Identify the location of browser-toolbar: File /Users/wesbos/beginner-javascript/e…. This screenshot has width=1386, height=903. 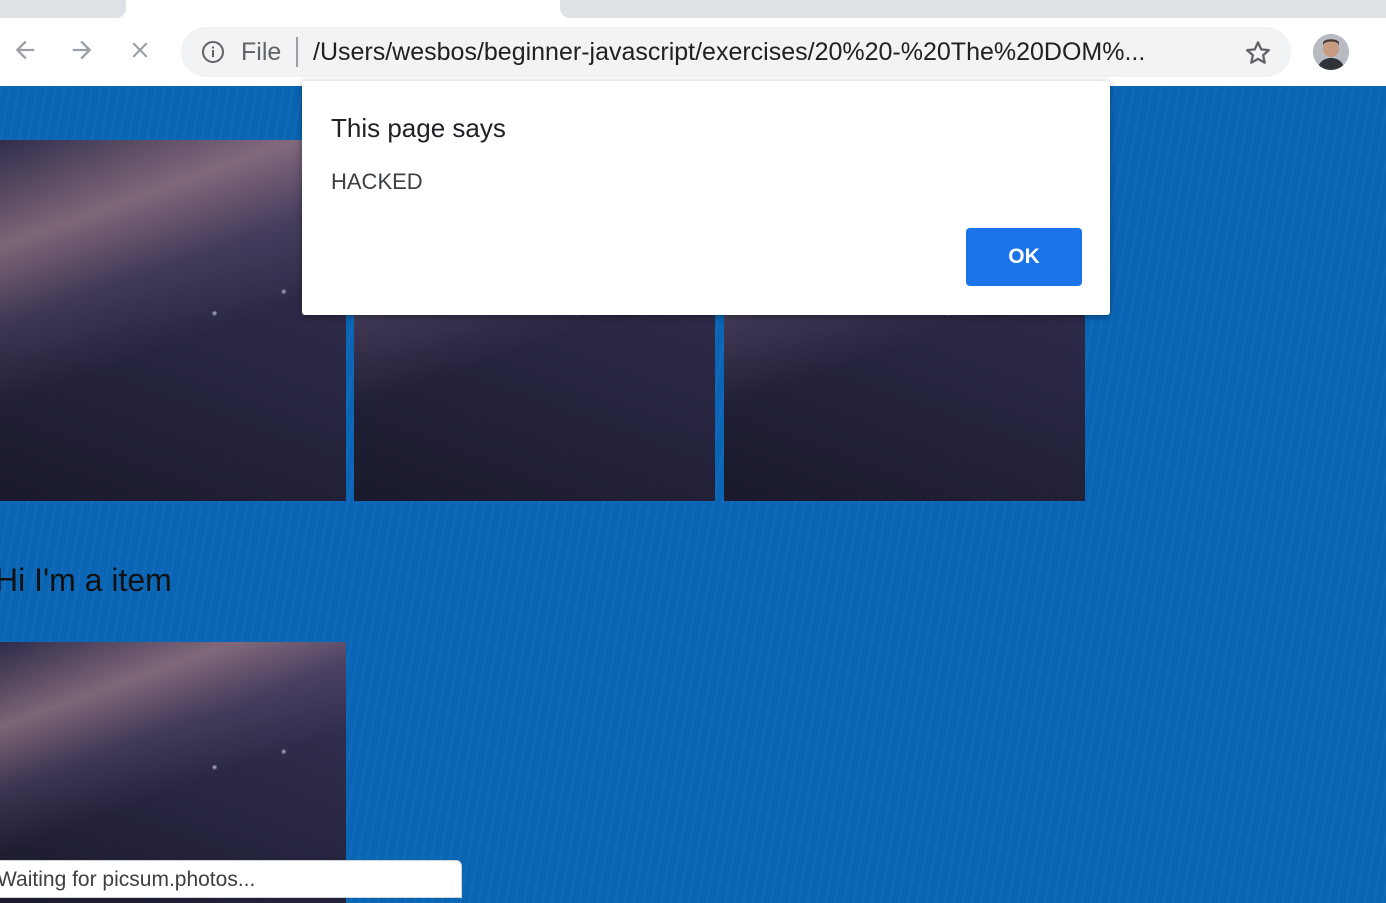
(693, 52).